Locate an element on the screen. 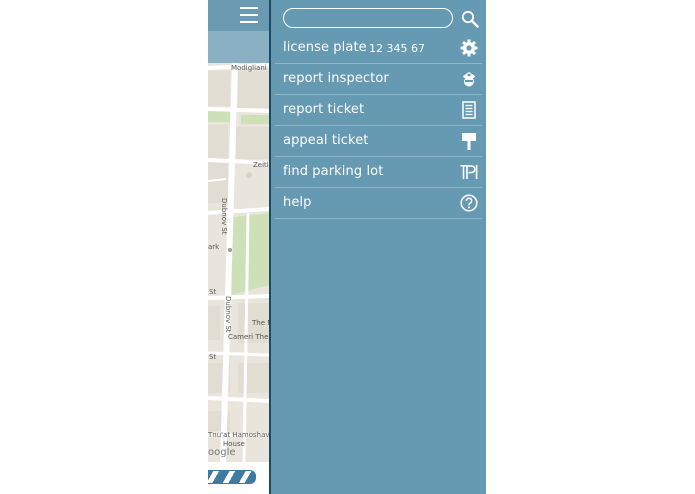  map-label-st-2: St is located at coordinates (213, 357).